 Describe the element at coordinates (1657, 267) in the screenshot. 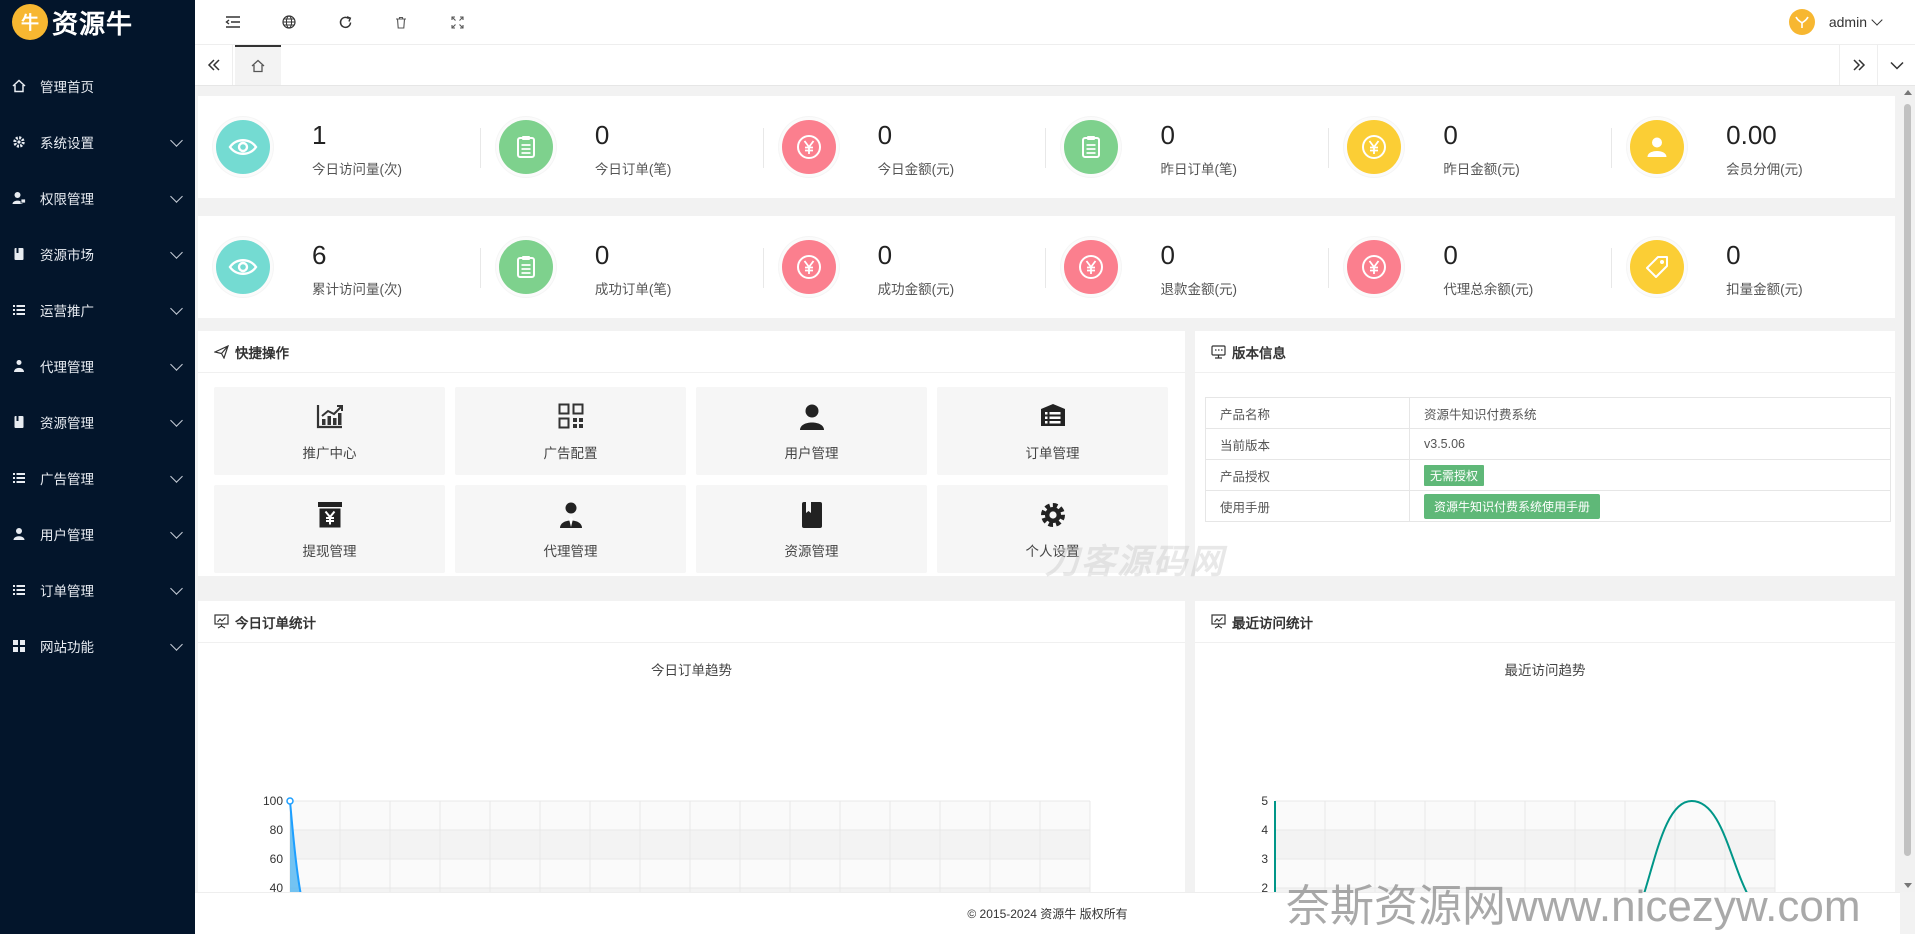

I see `tag-icon` at that location.